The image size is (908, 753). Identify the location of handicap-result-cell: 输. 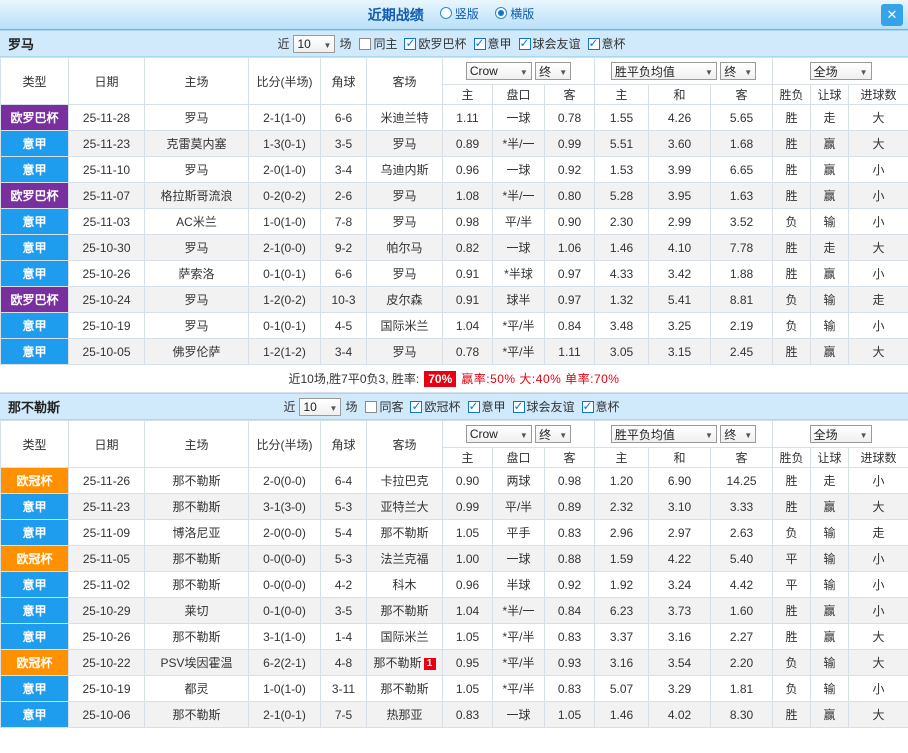
(830, 662).